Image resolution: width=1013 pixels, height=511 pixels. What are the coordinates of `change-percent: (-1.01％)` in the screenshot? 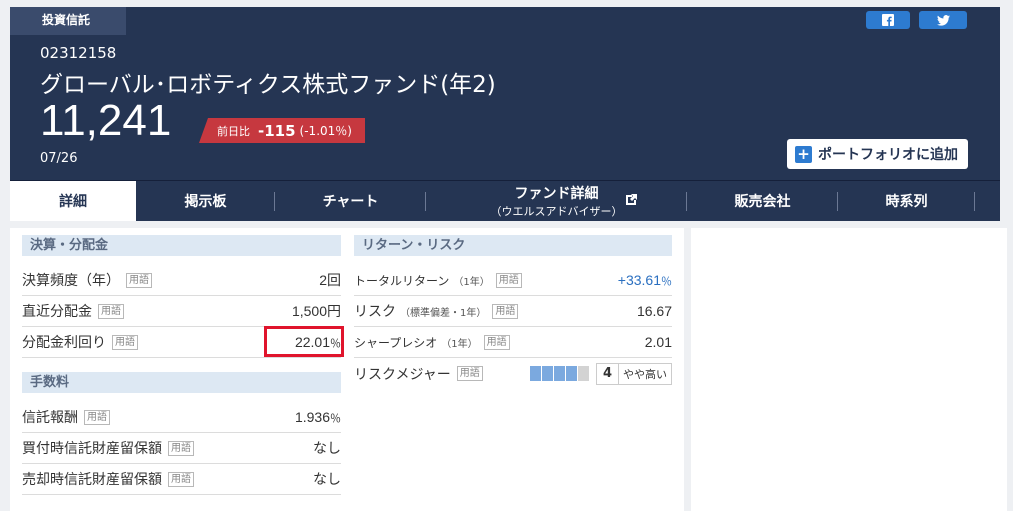 It's located at (325, 131).